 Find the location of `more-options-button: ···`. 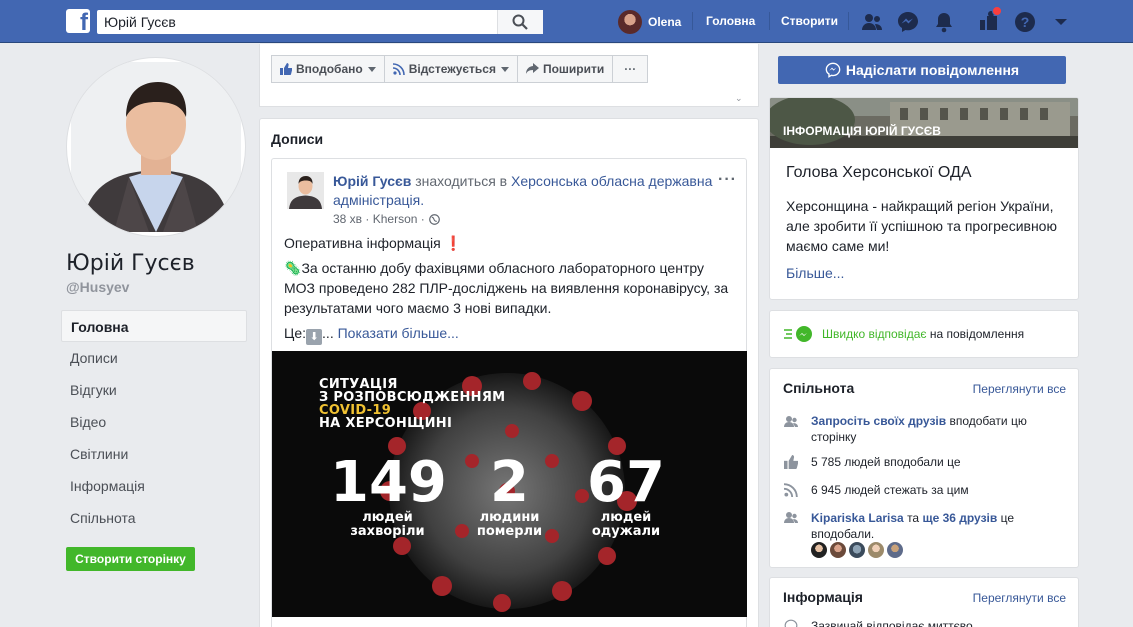

more-options-button: ··· is located at coordinates (630, 69).